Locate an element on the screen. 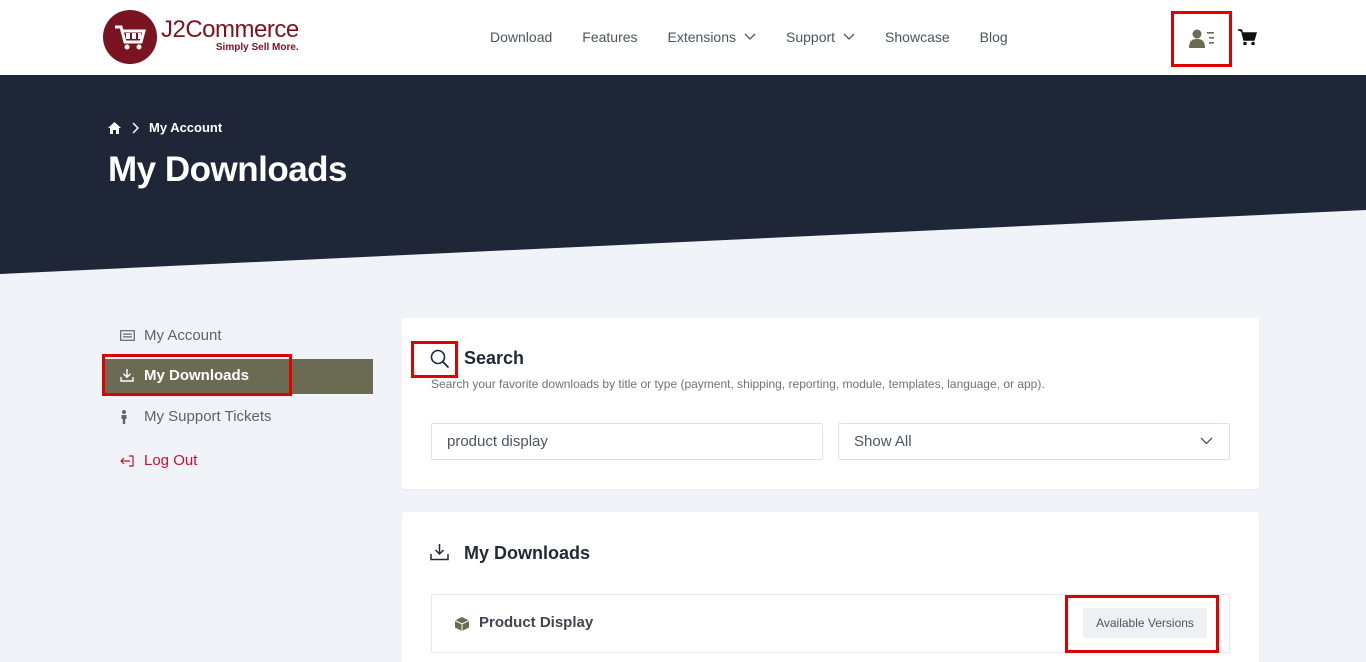 The width and height of the screenshot is (1366, 662). breadcrumb-current: My Account is located at coordinates (185, 127).